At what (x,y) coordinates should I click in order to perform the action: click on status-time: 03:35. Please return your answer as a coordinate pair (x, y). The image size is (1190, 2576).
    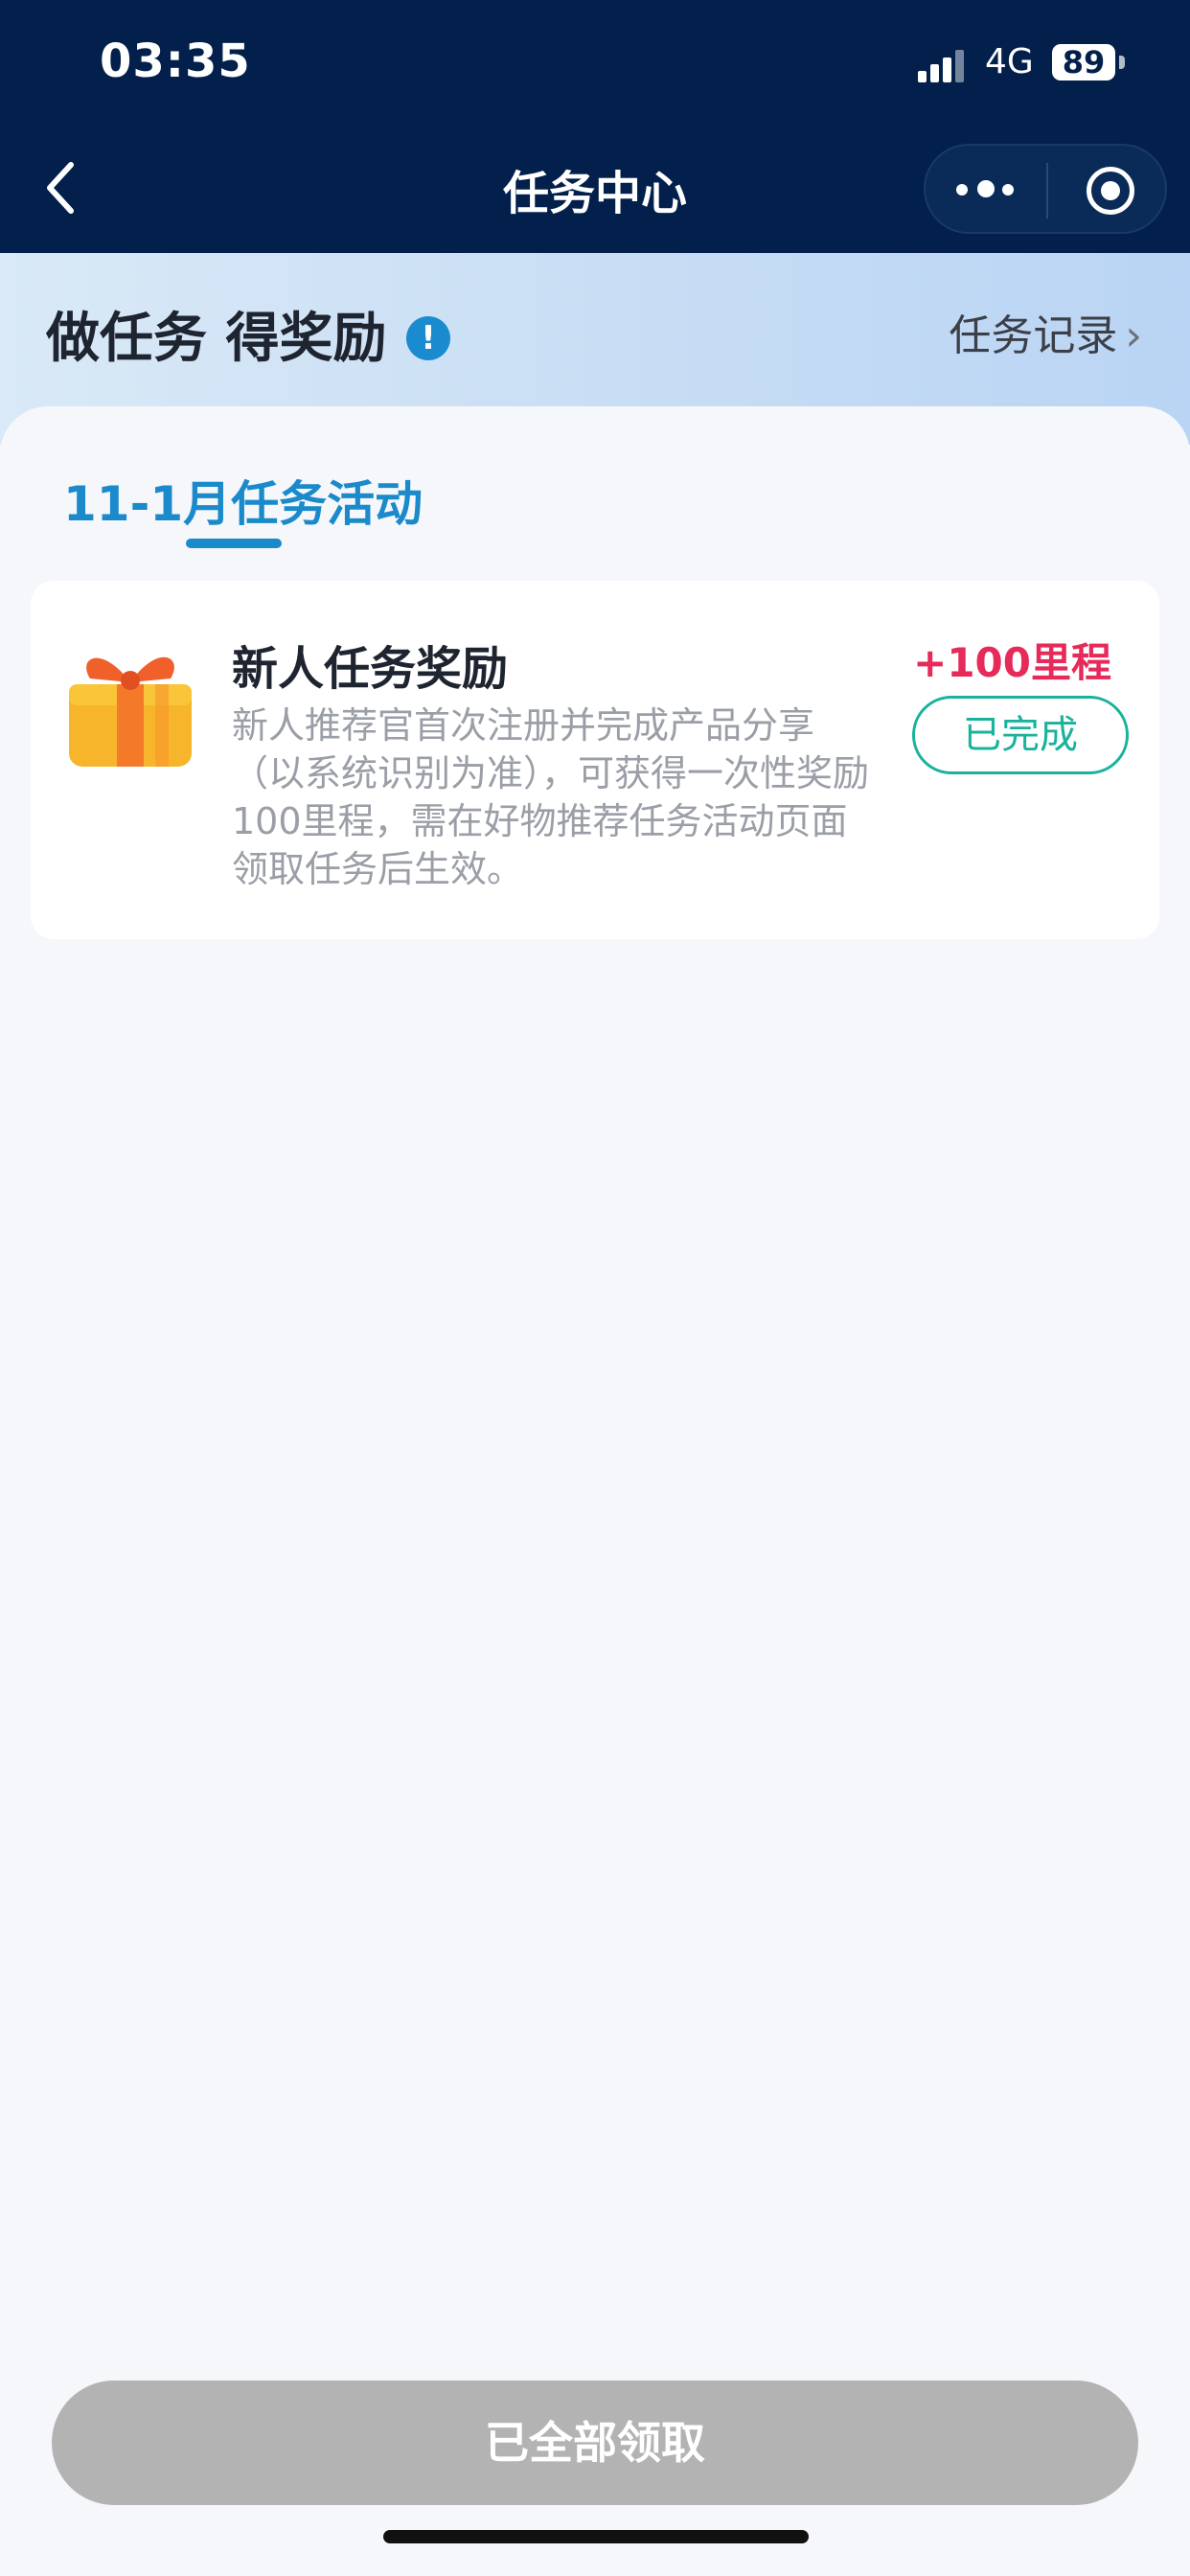
    Looking at the image, I should click on (175, 61).